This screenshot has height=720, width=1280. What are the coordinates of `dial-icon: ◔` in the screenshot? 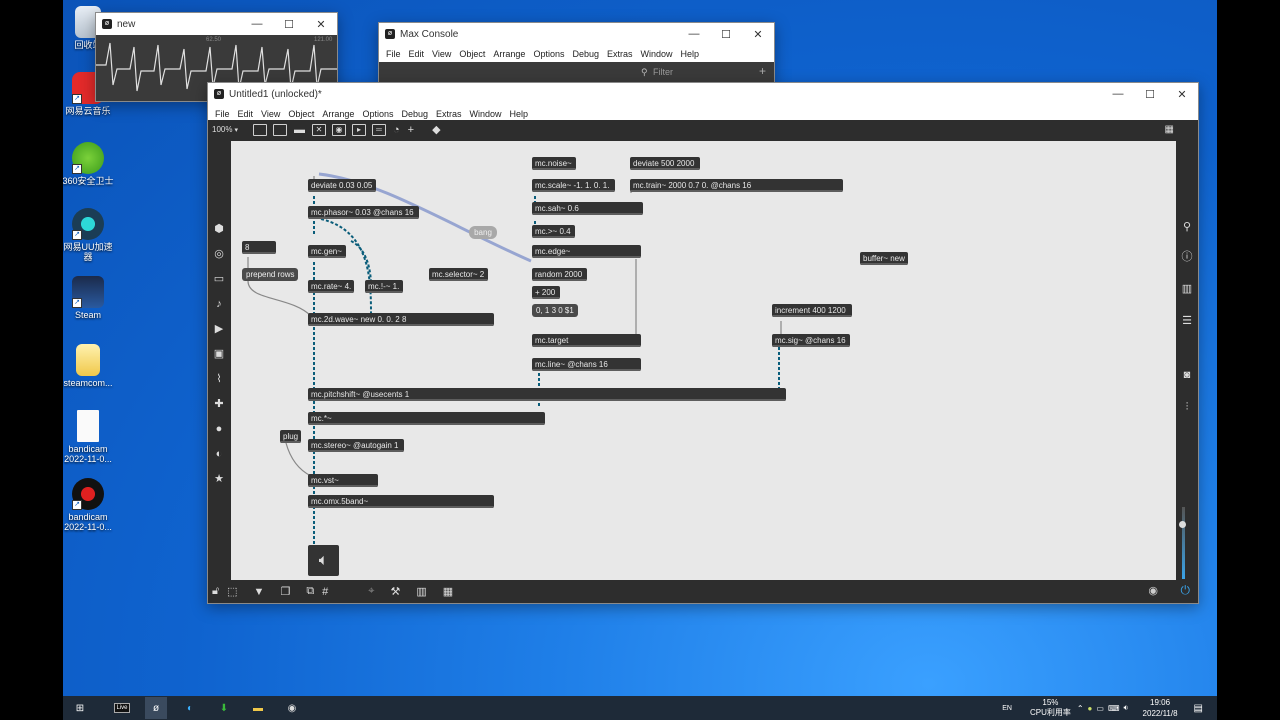 It's located at (396, 130).